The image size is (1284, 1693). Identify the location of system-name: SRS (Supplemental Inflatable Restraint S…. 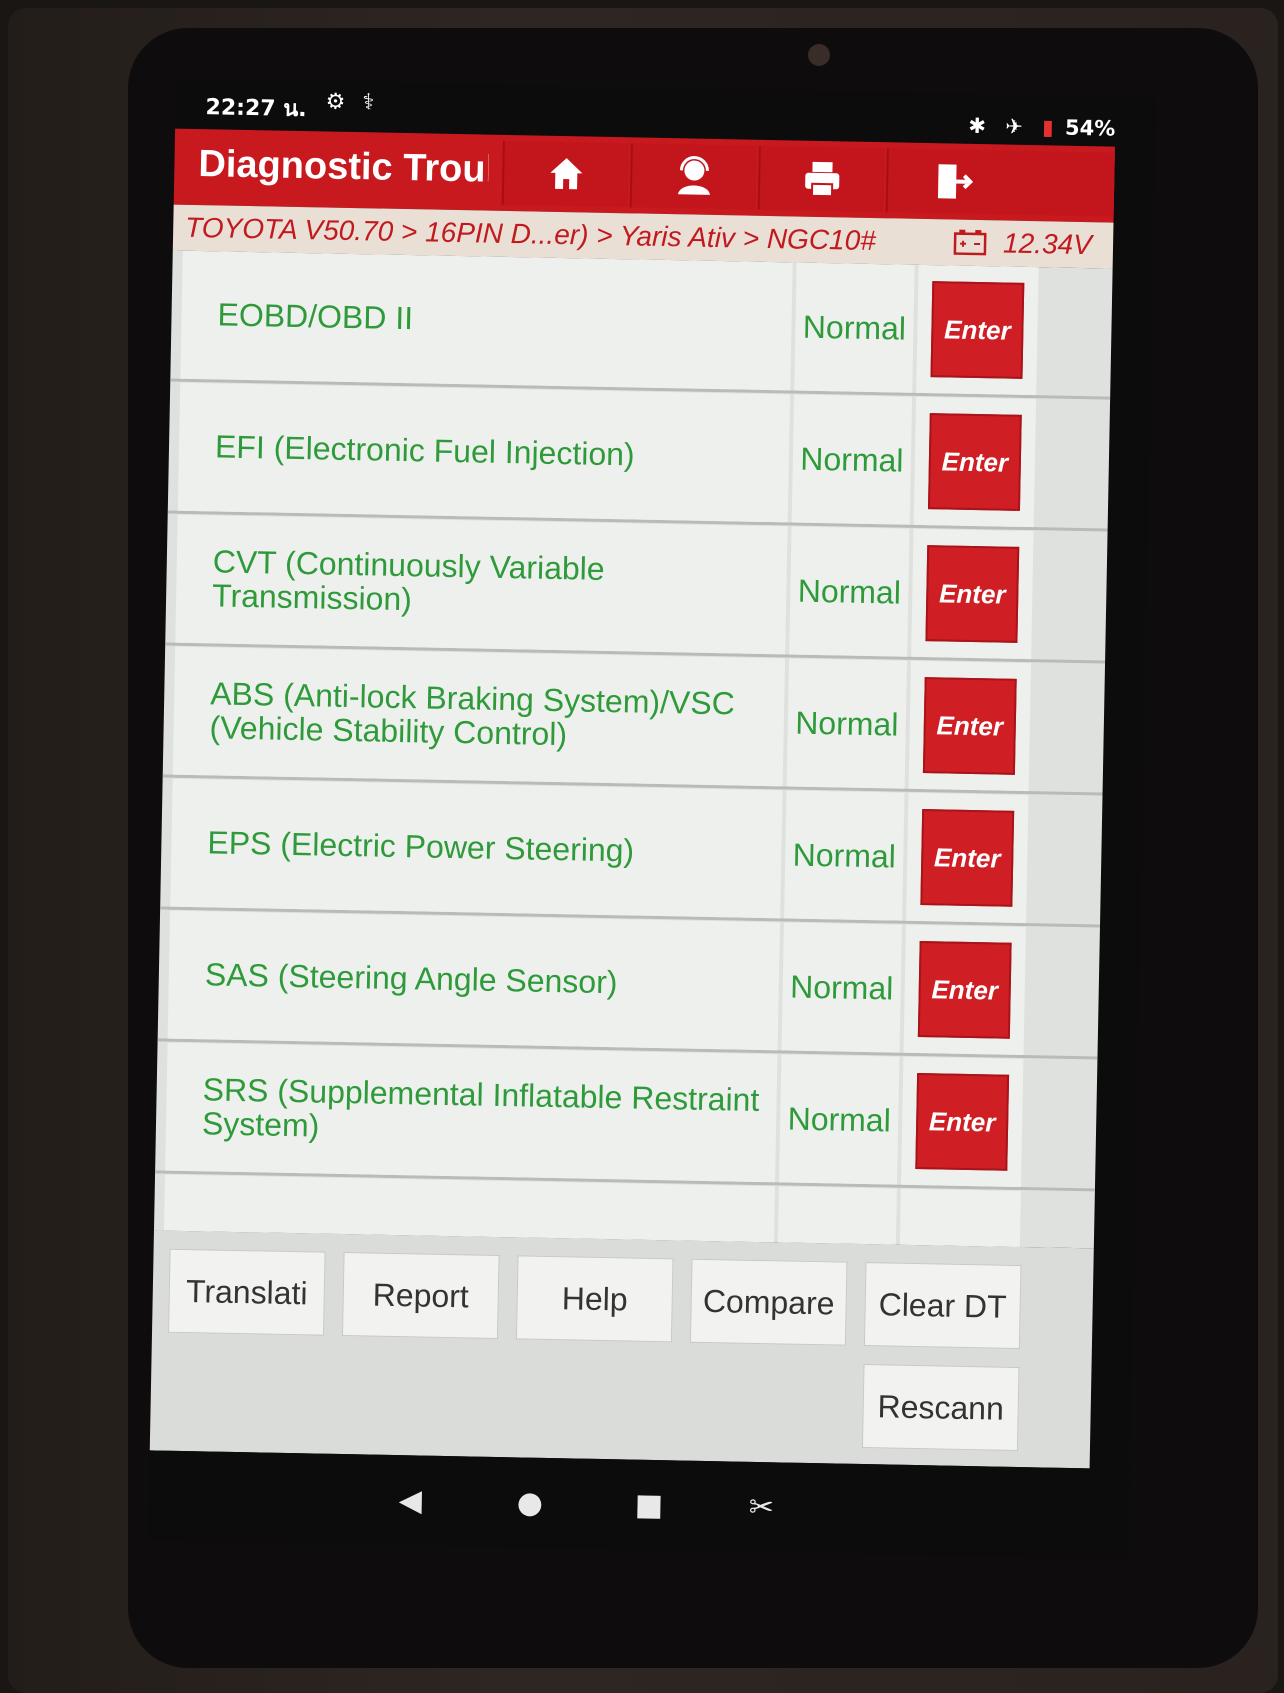
(471, 1112).